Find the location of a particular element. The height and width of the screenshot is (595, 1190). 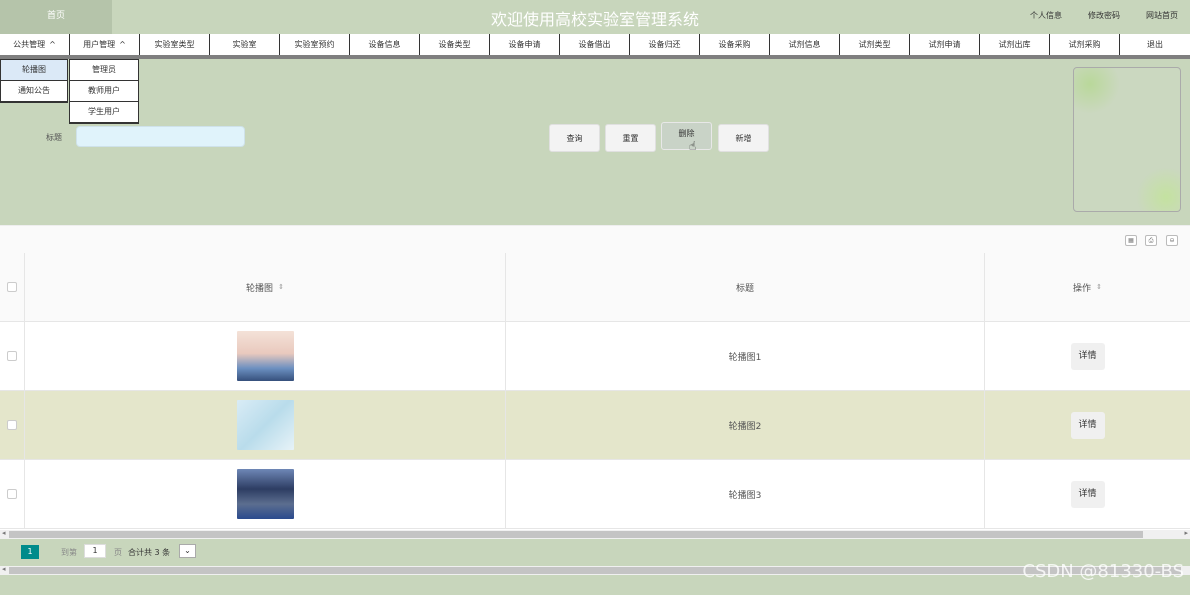

nav-lab-reservation: 实验室预约 is located at coordinates (315, 44).